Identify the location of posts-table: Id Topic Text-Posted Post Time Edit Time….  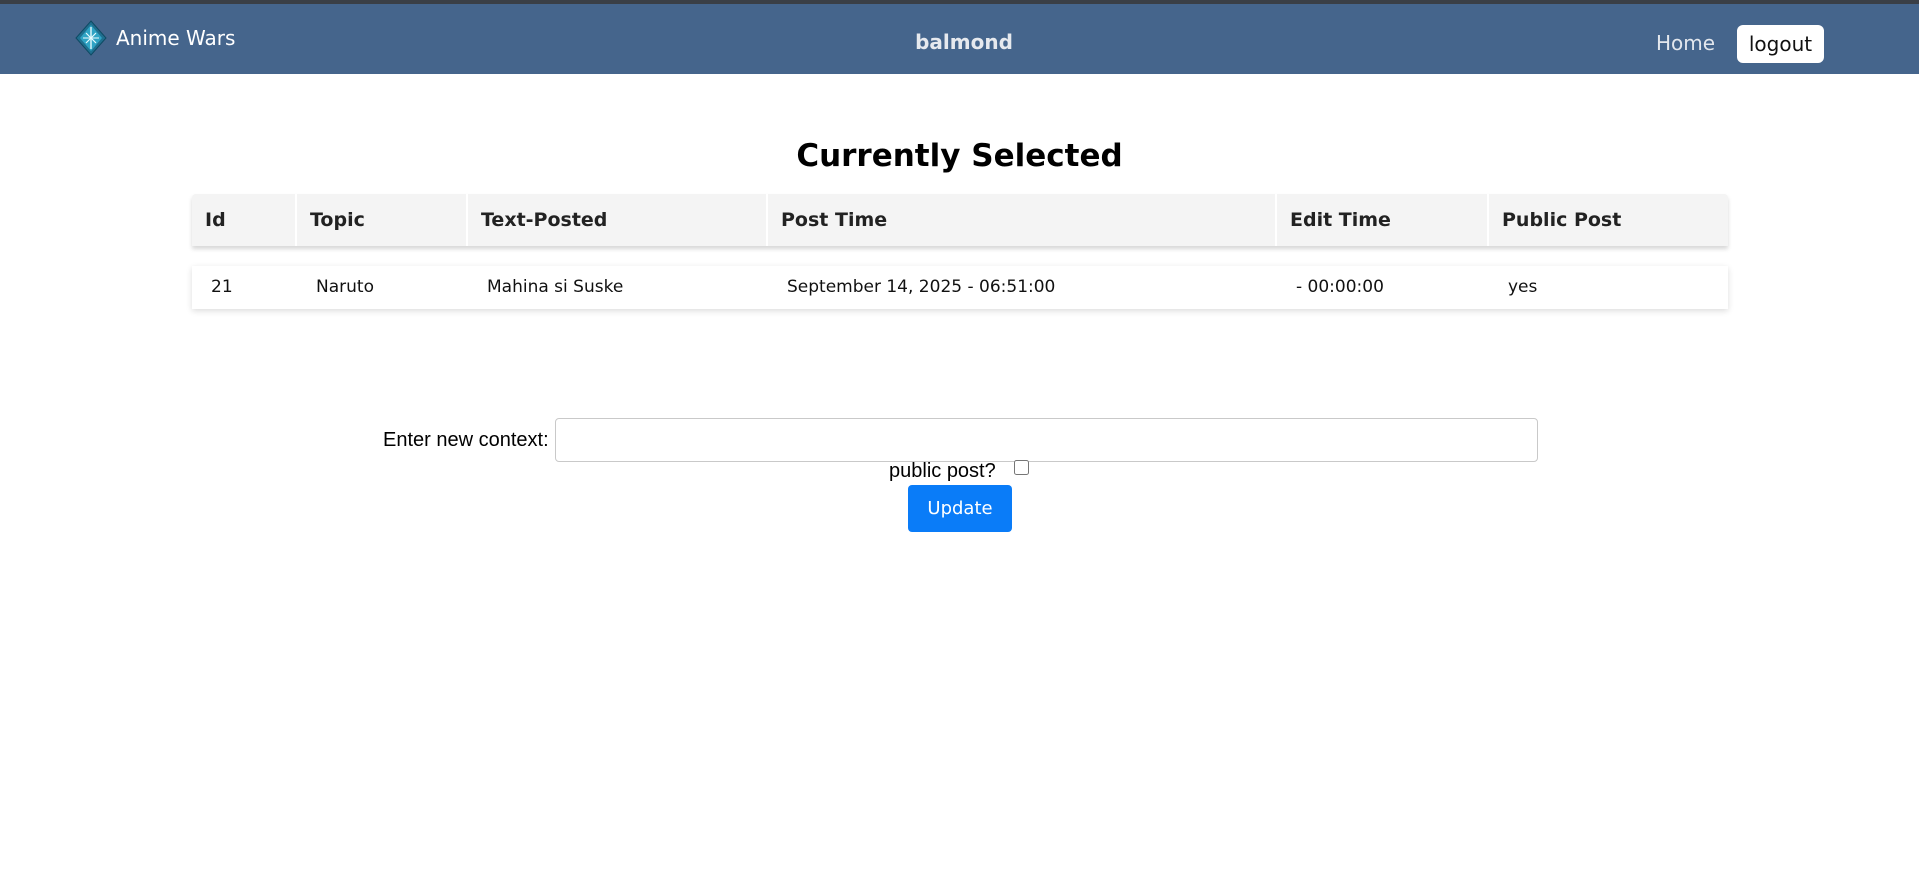
(960, 251).